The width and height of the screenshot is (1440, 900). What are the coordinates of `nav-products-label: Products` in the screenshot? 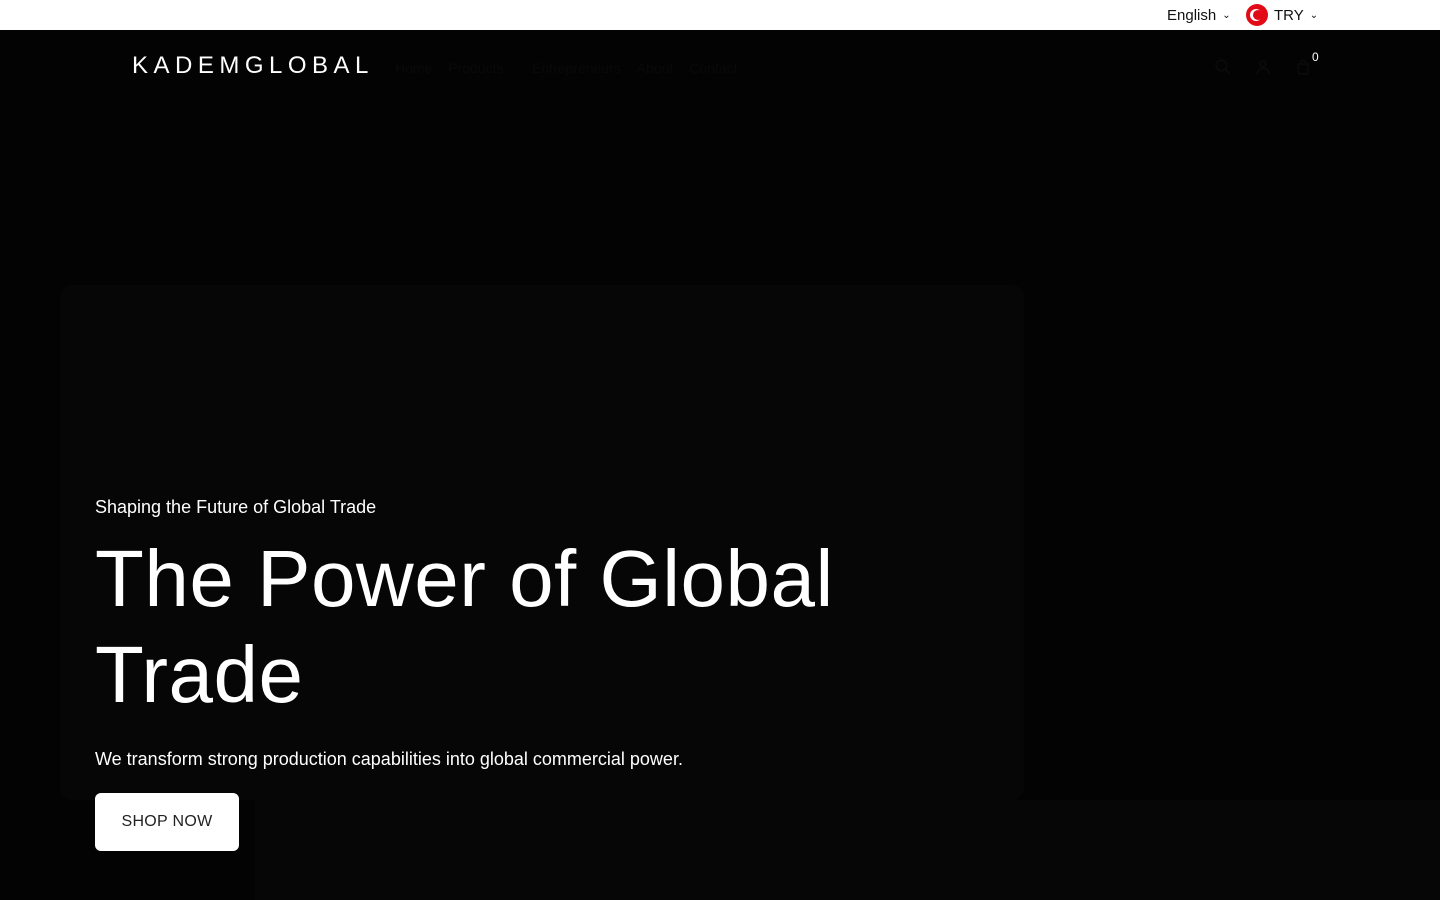 It's located at (476, 68).